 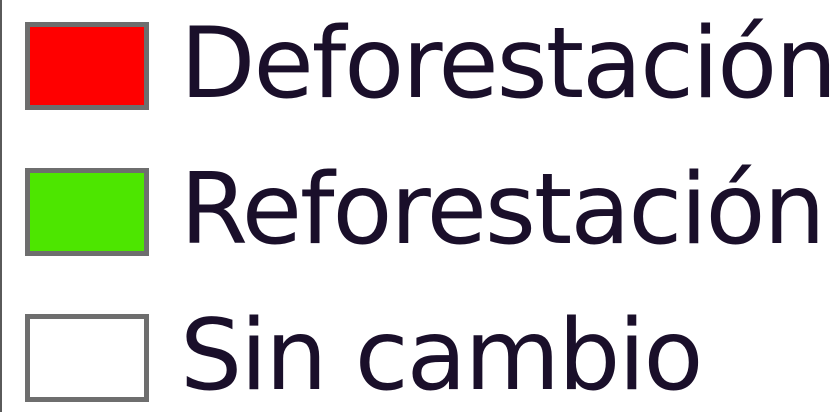 What do you see at coordinates (87, 358) in the screenshot?
I see `legend-swatch-sin-cambio` at bounding box center [87, 358].